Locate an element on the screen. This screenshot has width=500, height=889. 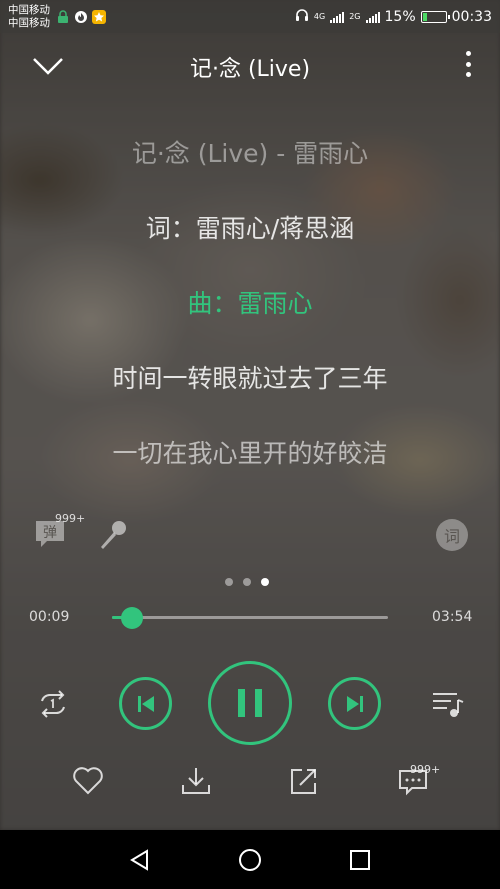
song-title: 记·念 (Live) is located at coordinates (250, 69).